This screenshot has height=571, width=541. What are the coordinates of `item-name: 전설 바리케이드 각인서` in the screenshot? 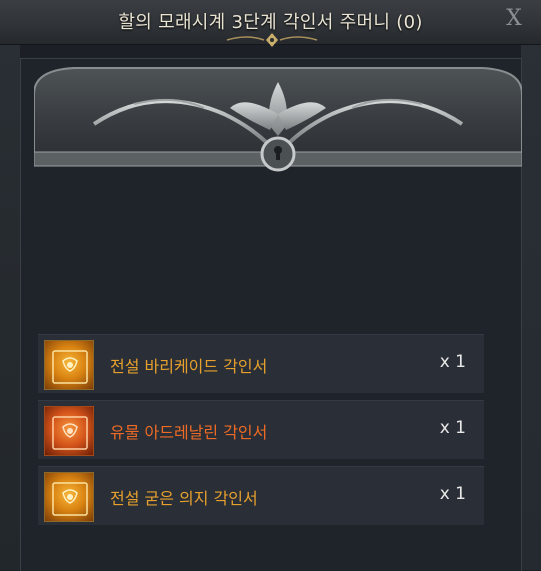 It's located at (189, 366).